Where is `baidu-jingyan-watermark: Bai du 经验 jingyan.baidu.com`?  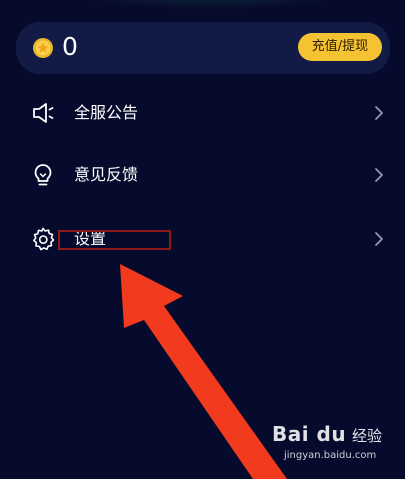 baidu-jingyan-watermark: Bai du 经验 jingyan.baidu.com is located at coordinates (337, 446).